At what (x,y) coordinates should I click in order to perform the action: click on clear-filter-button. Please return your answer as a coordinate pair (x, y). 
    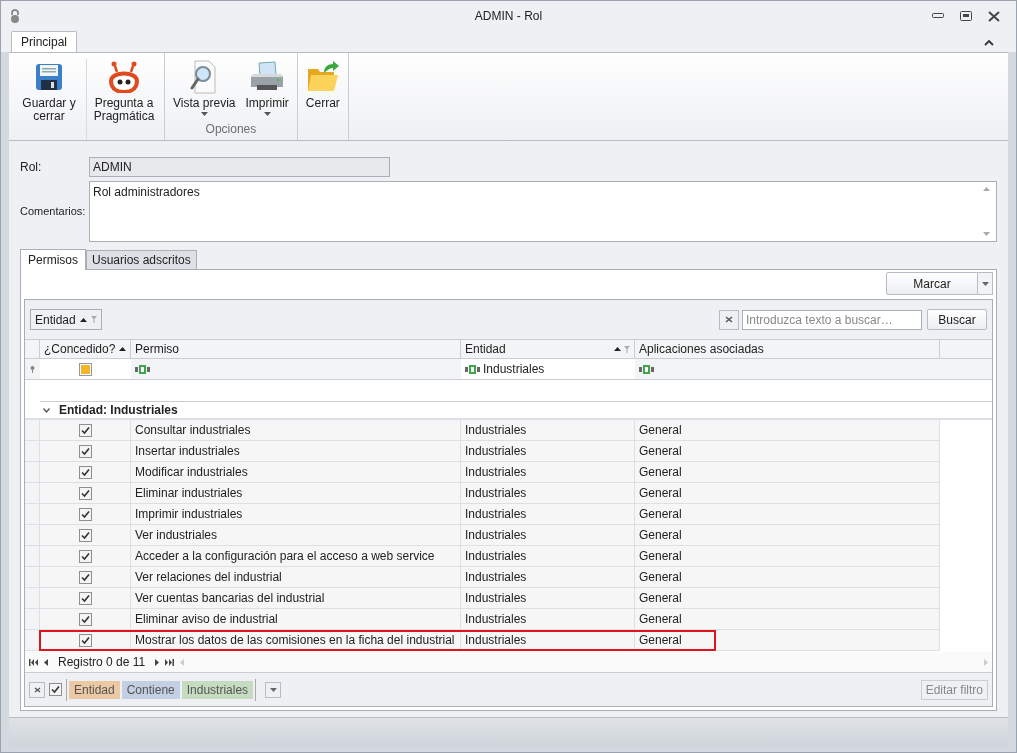
    Looking at the image, I should click on (37, 689).